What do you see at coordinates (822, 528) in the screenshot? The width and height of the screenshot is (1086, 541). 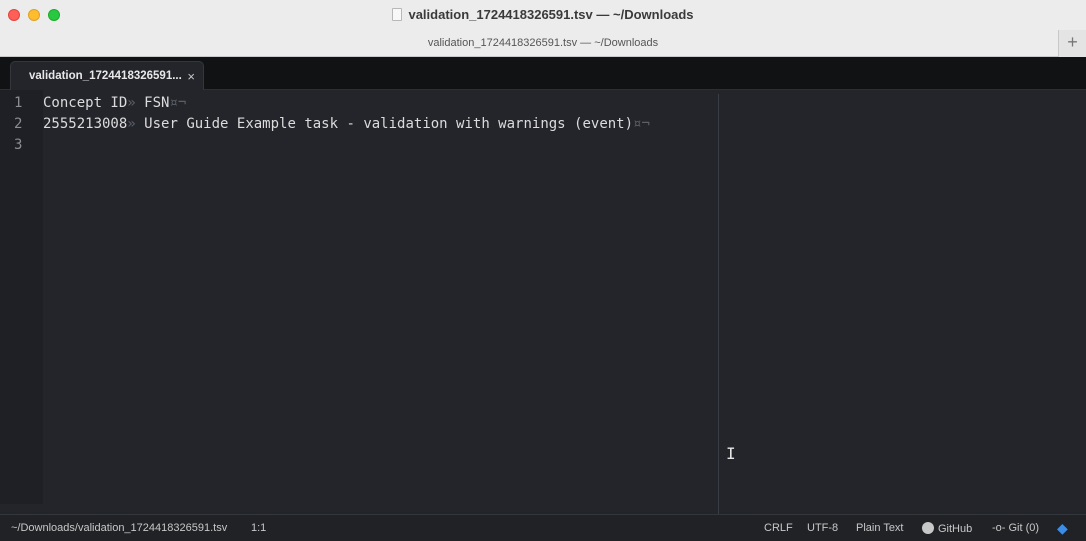 I see `encoding: UTF-8` at bounding box center [822, 528].